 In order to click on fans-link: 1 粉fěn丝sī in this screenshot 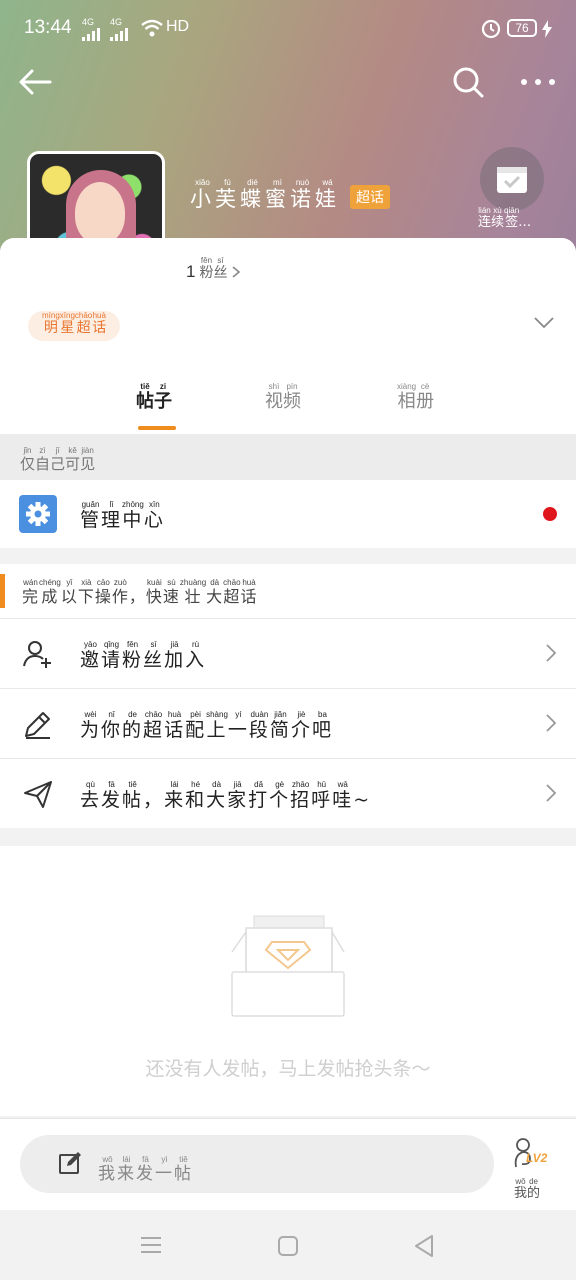, I will do `click(213, 269)`.